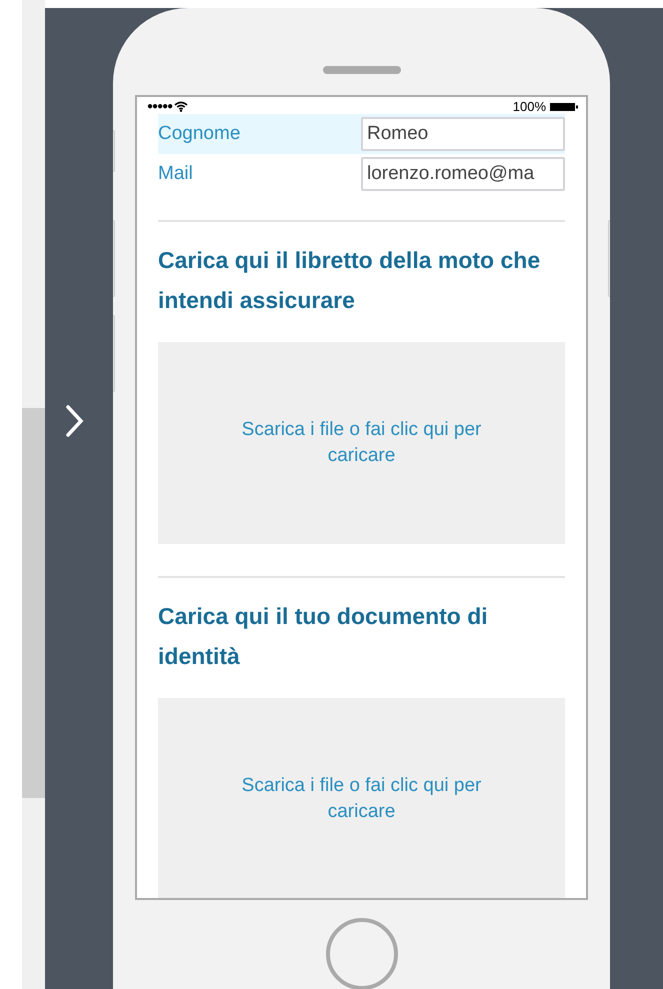 The image size is (663, 989). I want to click on scrollbar-thumb, so click(33, 603).